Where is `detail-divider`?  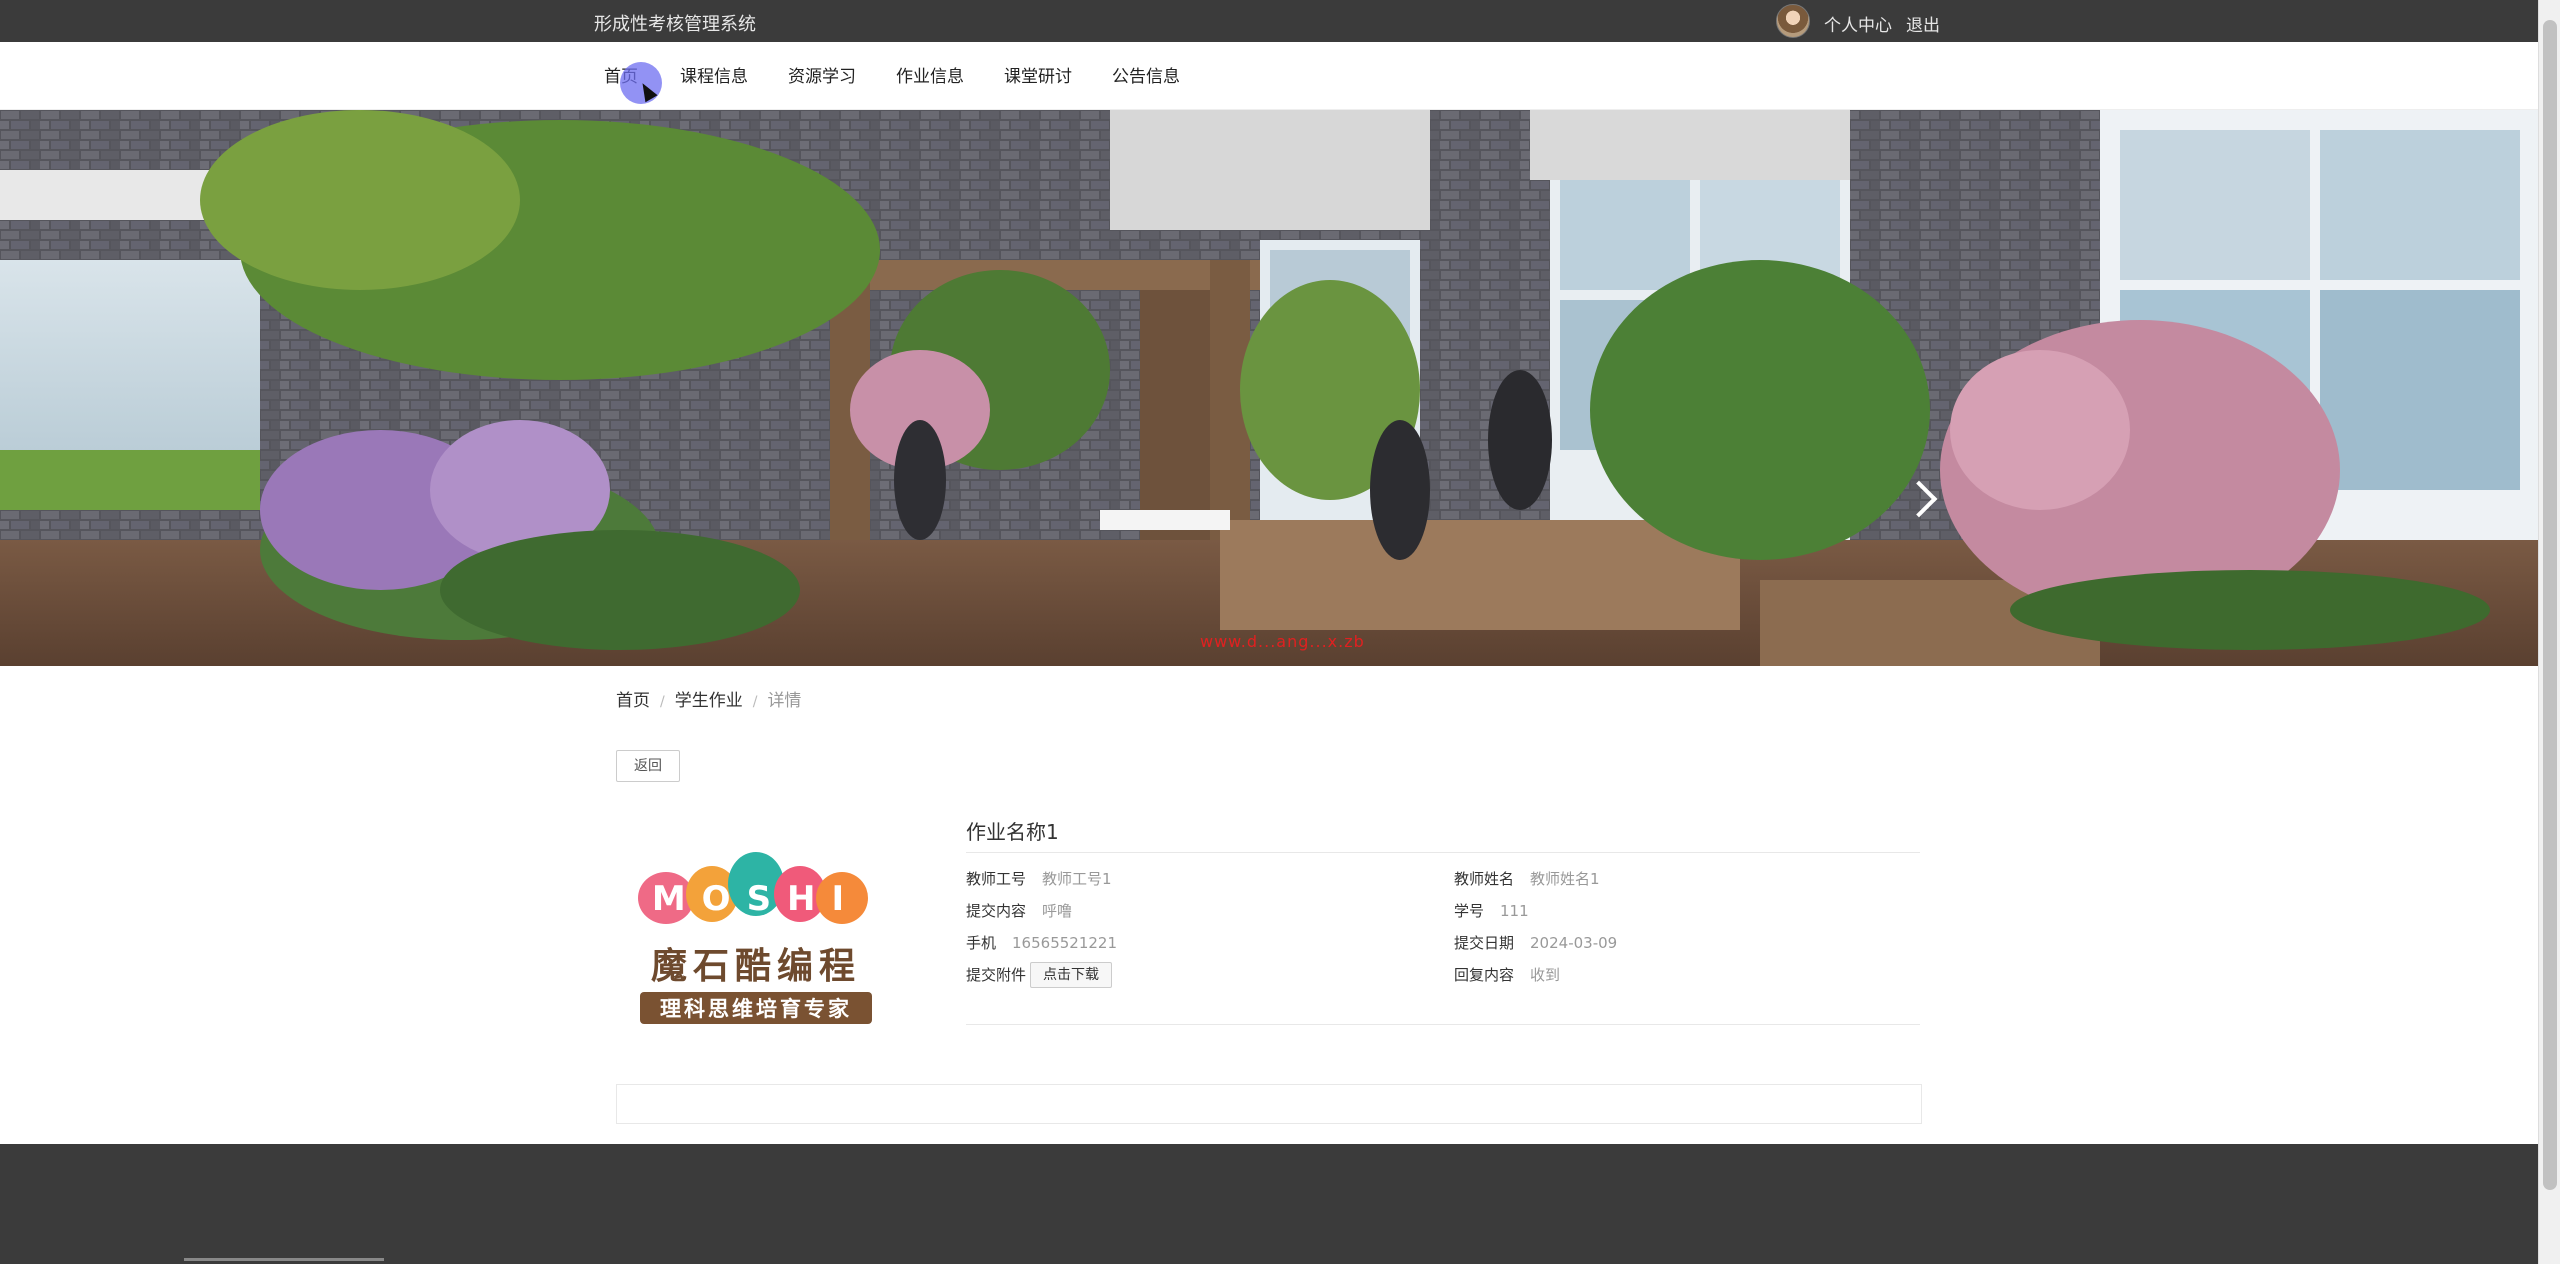 detail-divider is located at coordinates (1443, 852).